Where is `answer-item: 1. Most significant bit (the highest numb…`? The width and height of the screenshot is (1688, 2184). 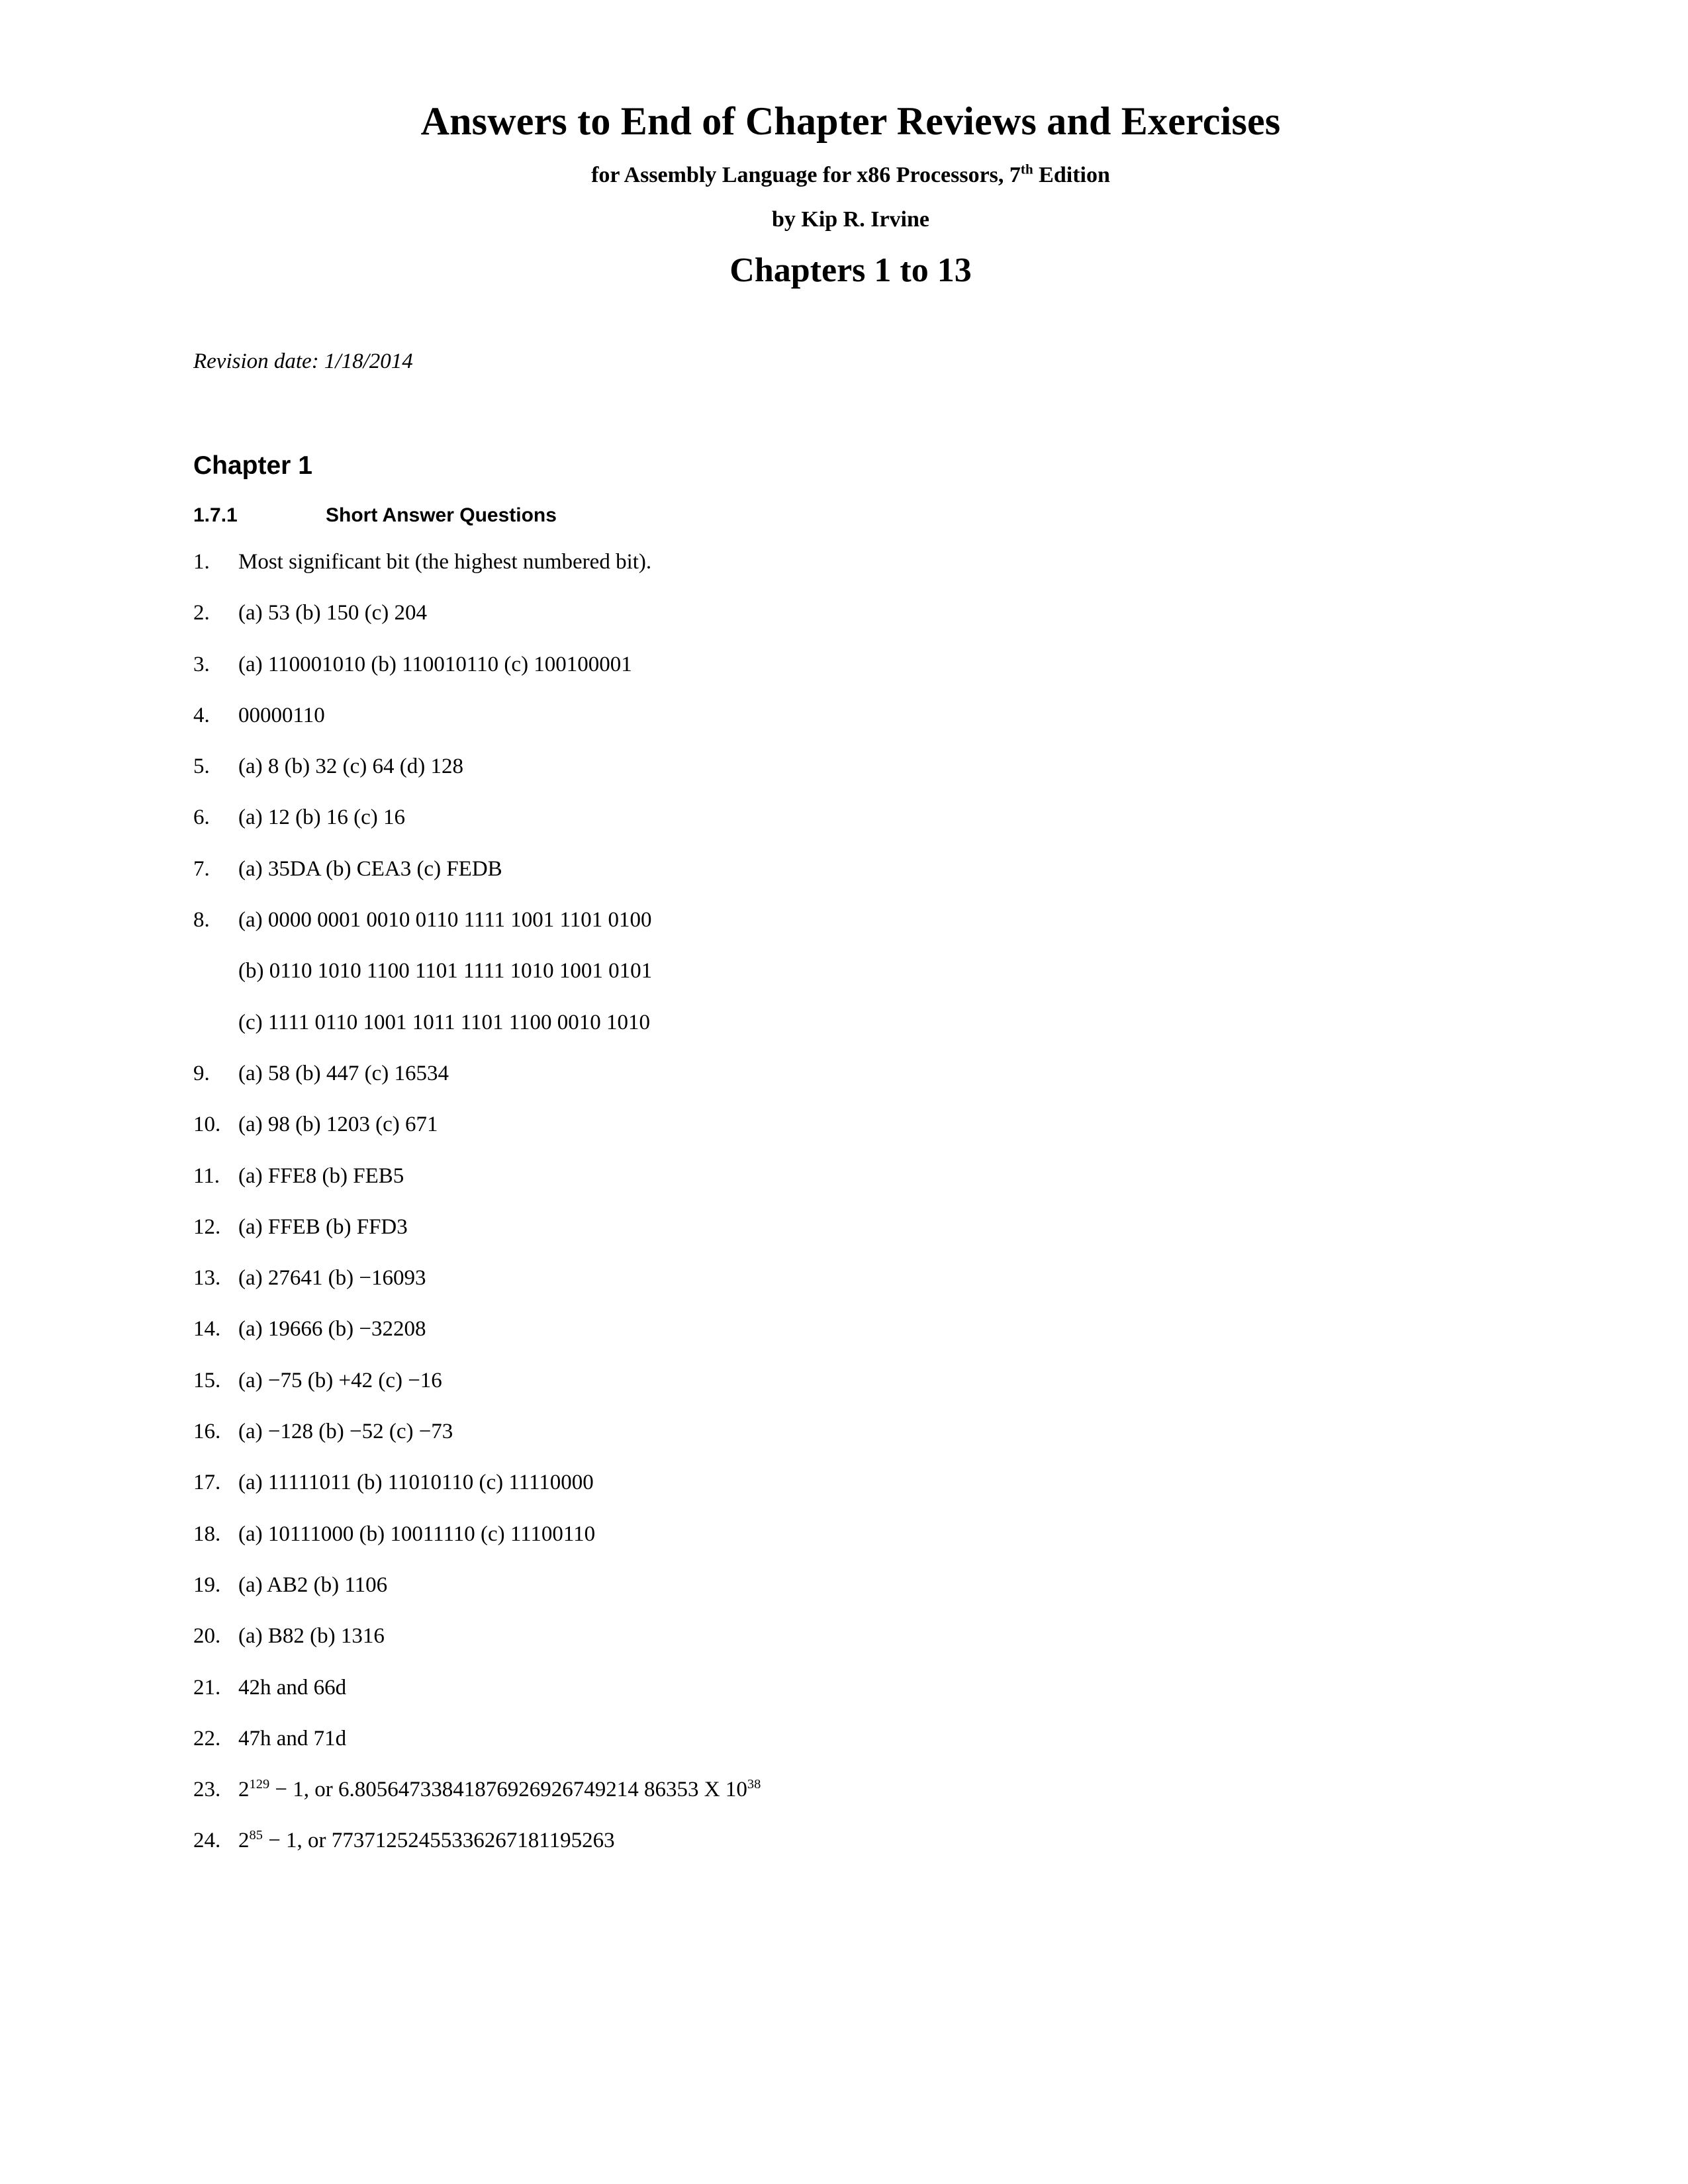
answer-item: 1. Most significant bit (the highest numb… is located at coordinates (855, 576).